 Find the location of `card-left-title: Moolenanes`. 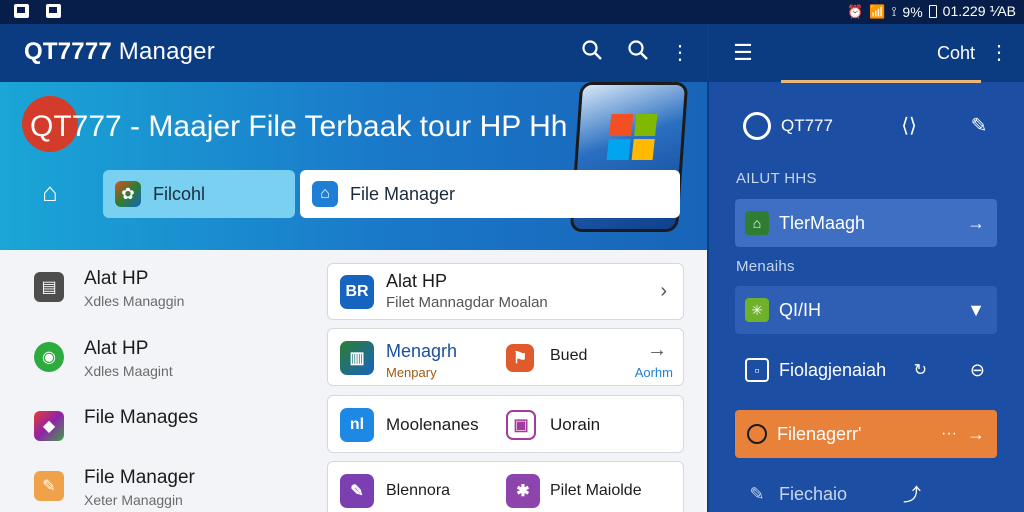

card-left-title: Moolenanes is located at coordinates (432, 424).